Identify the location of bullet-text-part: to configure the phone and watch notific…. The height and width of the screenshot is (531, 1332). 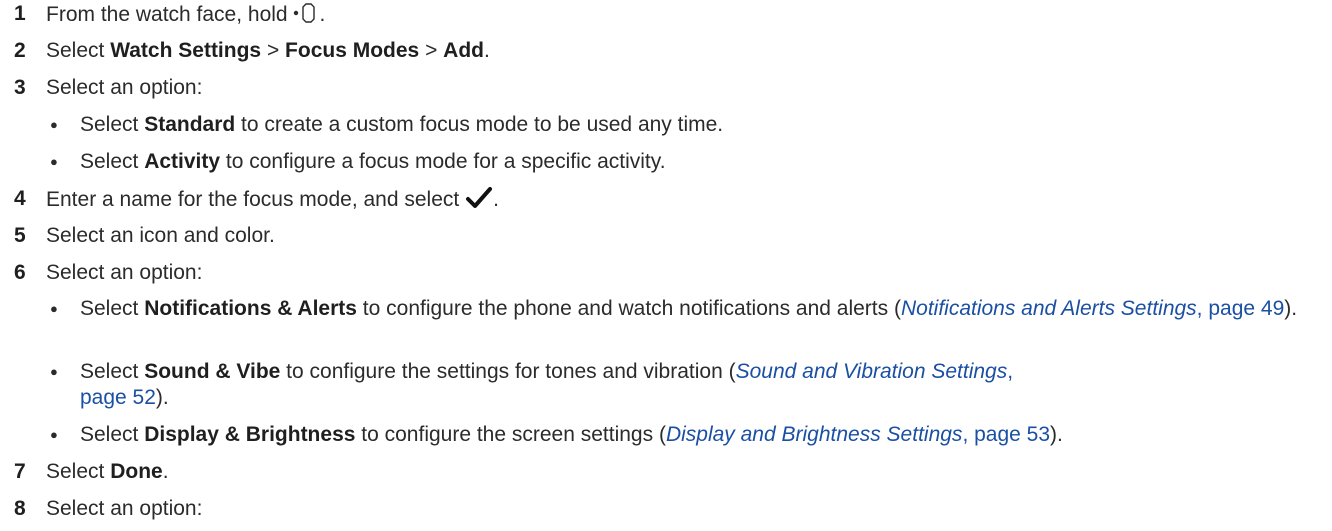
(628, 308).